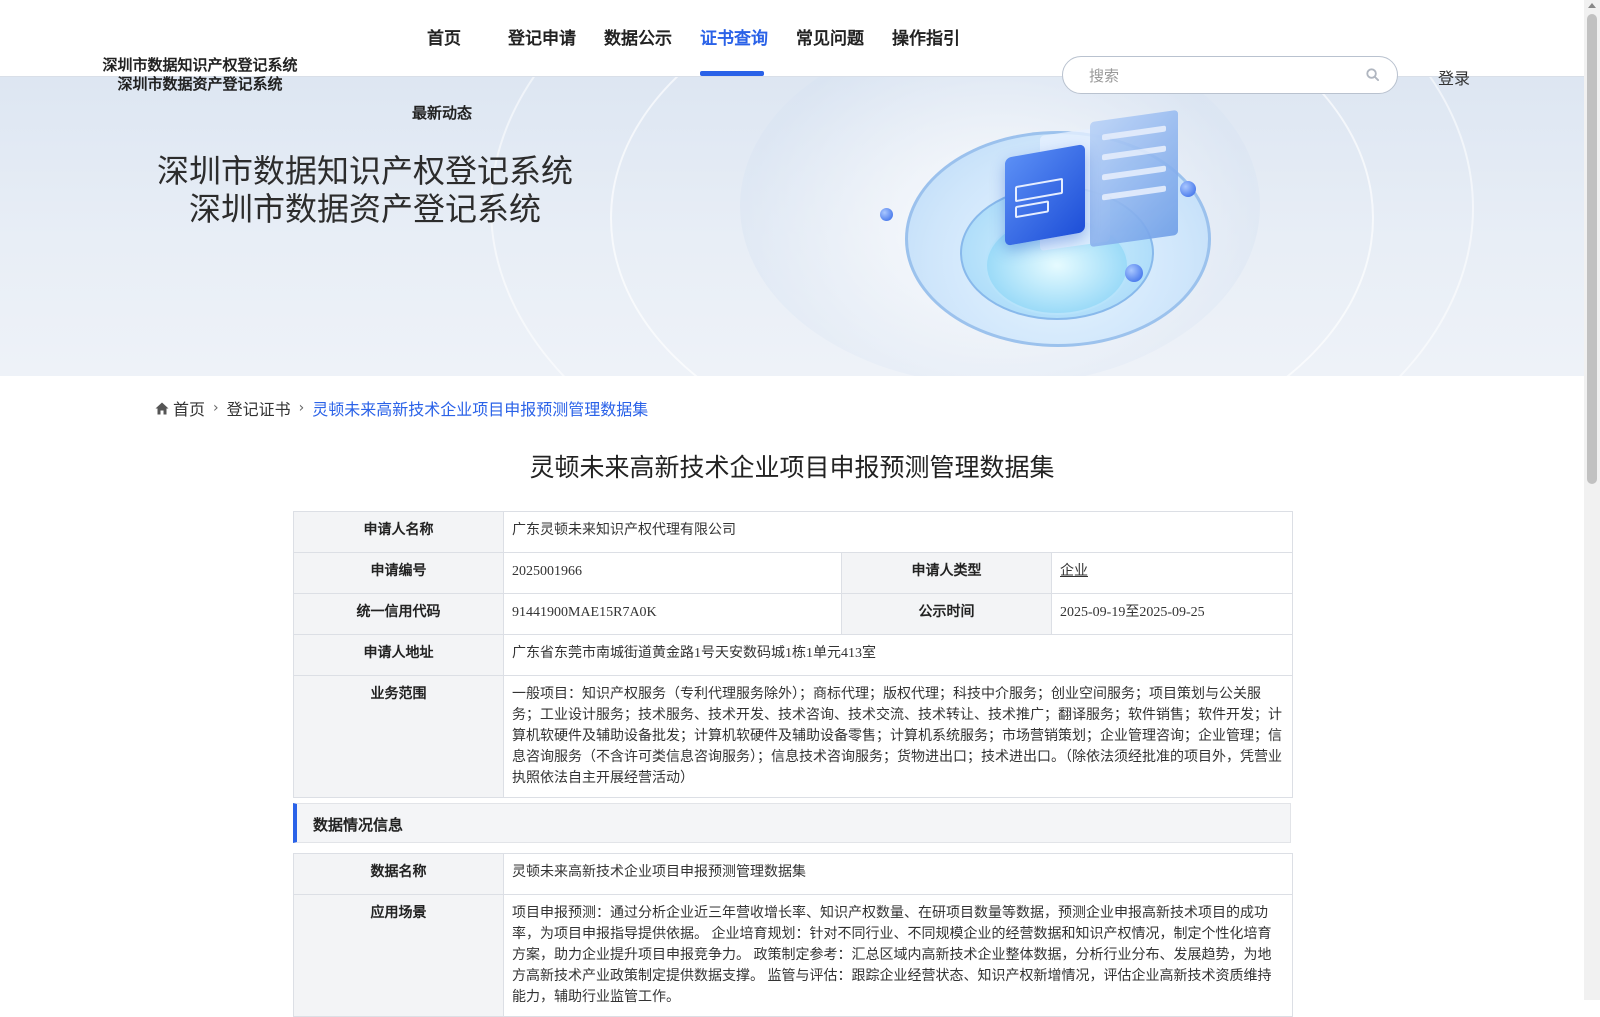 The height and width of the screenshot is (1017, 1600). Describe the element at coordinates (365, 190) in the screenshot. I see `hero-title: 深圳市数据知识产权登记系统 深圳市数据资产登记系统` at that location.